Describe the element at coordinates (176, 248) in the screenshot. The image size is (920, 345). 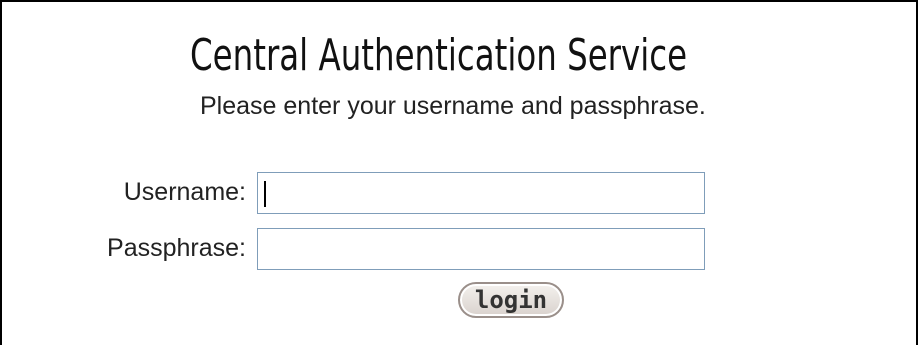
I see `passphrase-label: Passphrase:` at that location.